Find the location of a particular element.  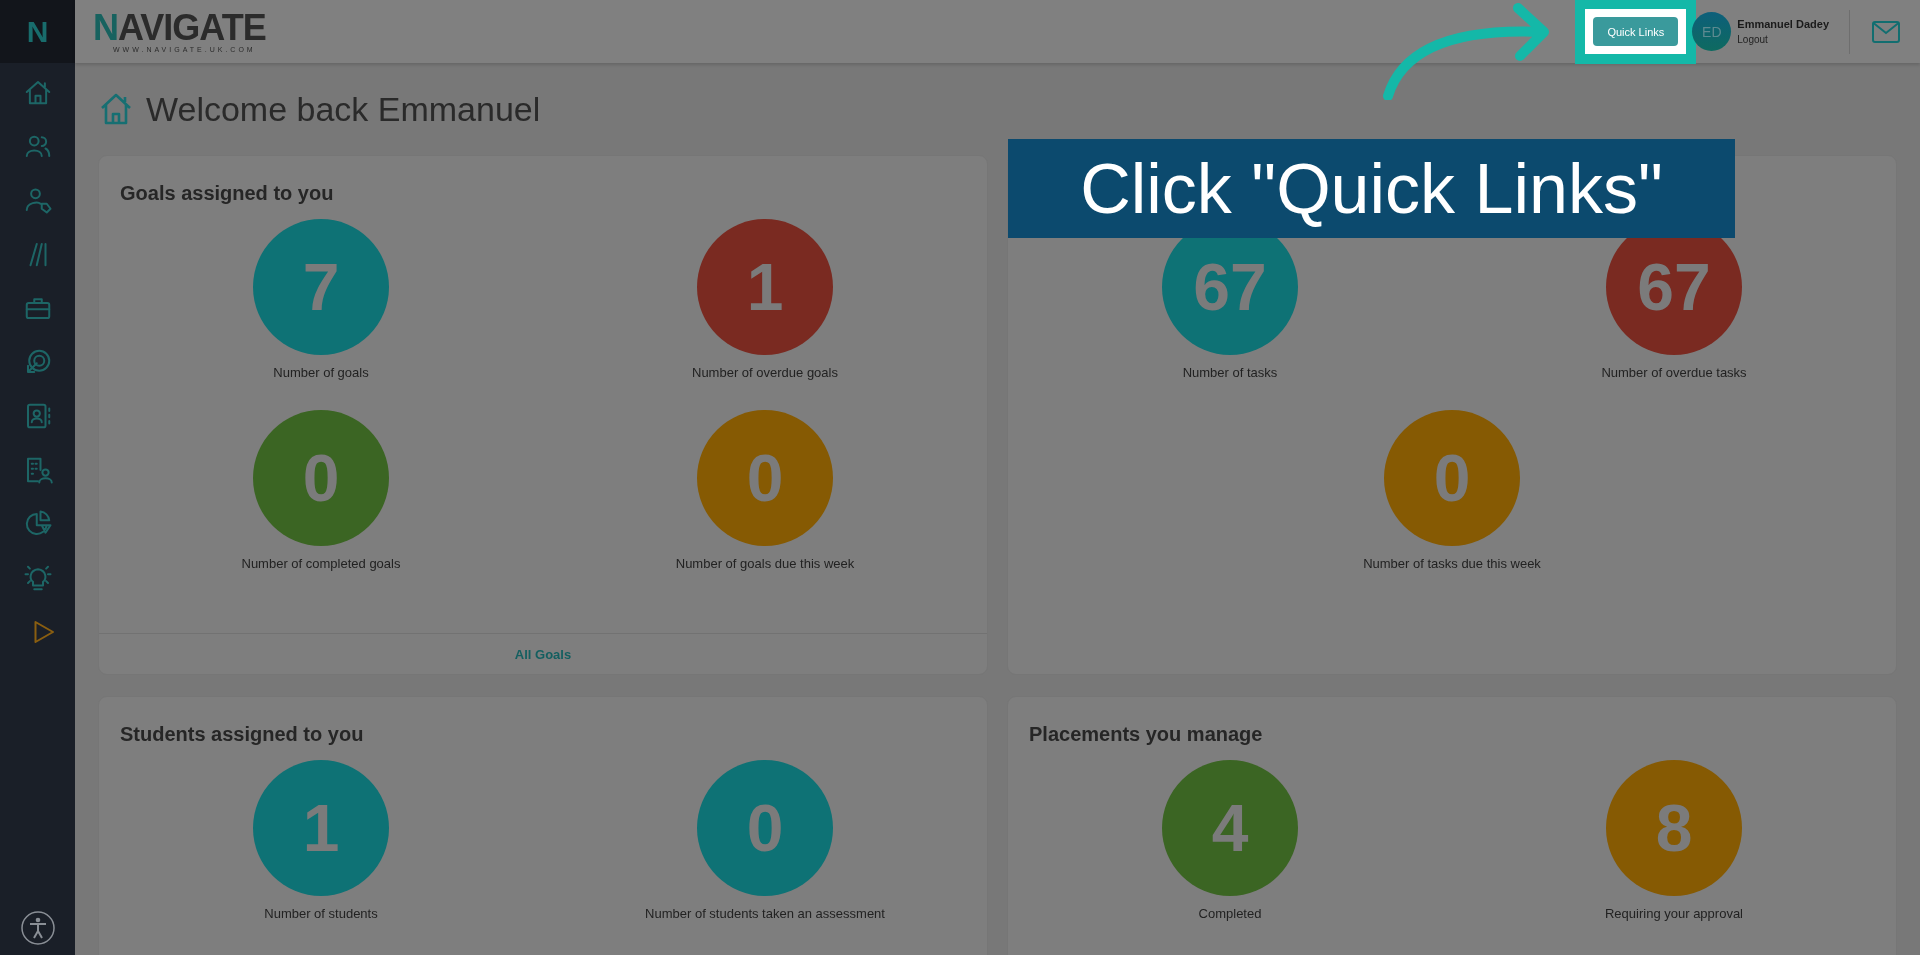

stat-label: Number of tasks is located at coordinates (1230, 372).